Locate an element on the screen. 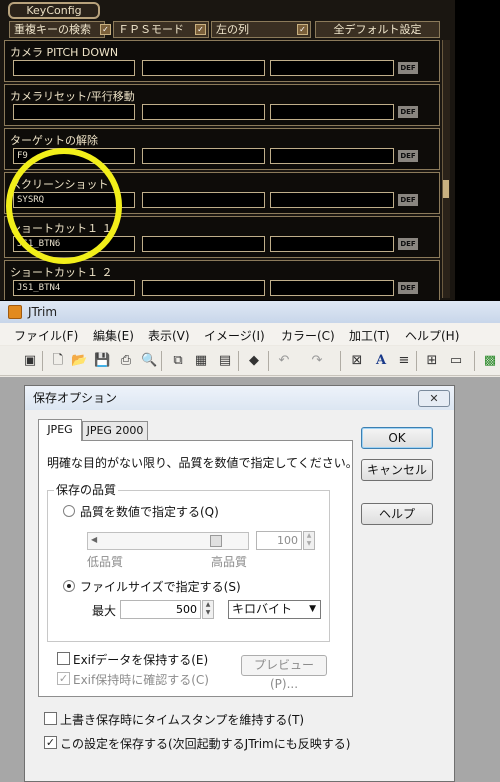  tile-icon: ▭ is located at coordinates (456, 361).